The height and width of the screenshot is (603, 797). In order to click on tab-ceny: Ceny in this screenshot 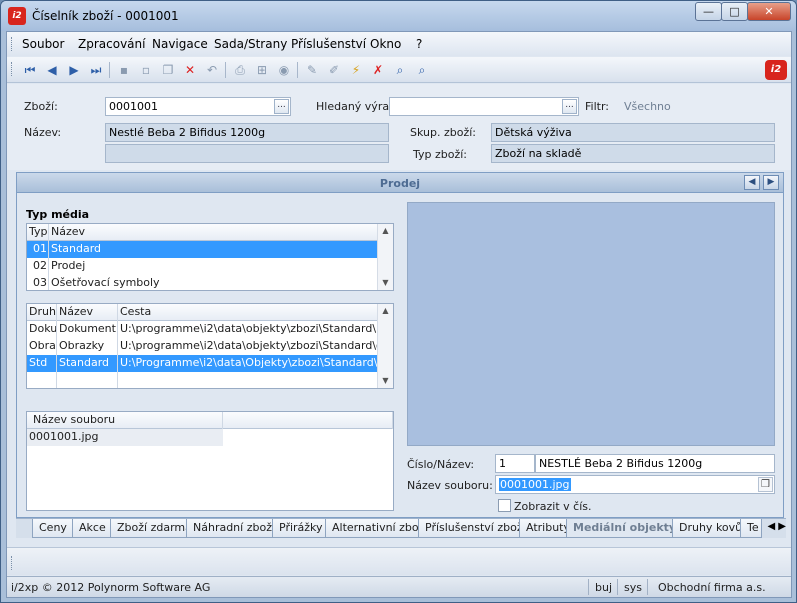, I will do `click(53, 528)`.